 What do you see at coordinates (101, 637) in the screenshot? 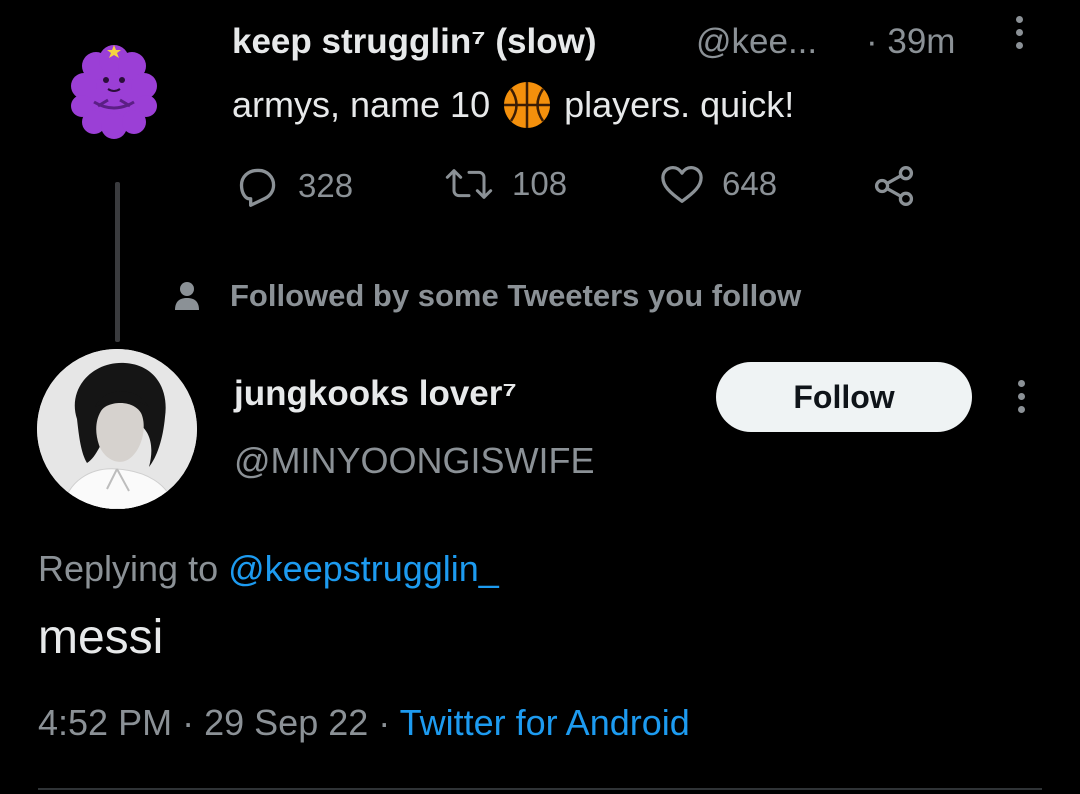
I see `reply-tweet-text: messi` at bounding box center [101, 637].